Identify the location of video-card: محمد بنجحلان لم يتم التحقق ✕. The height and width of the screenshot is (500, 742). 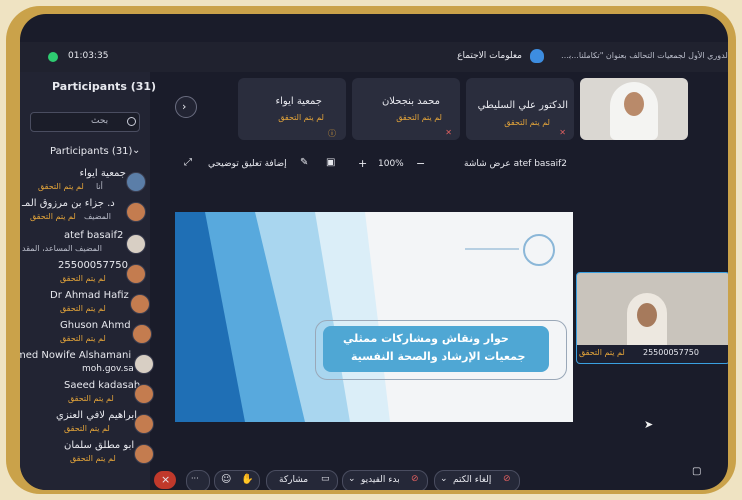
(406, 109).